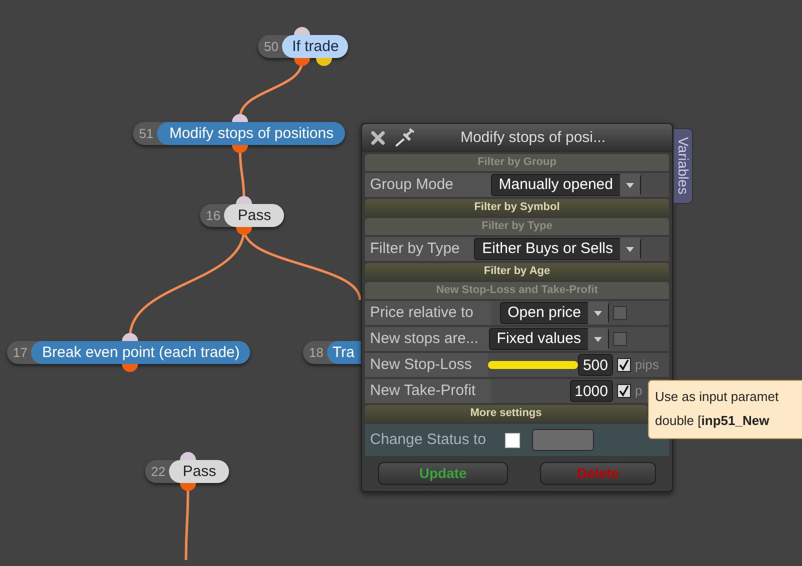 This screenshot has height=566, width=802. I want to click on node-label: Modify stops of positions, so click(251, 133).